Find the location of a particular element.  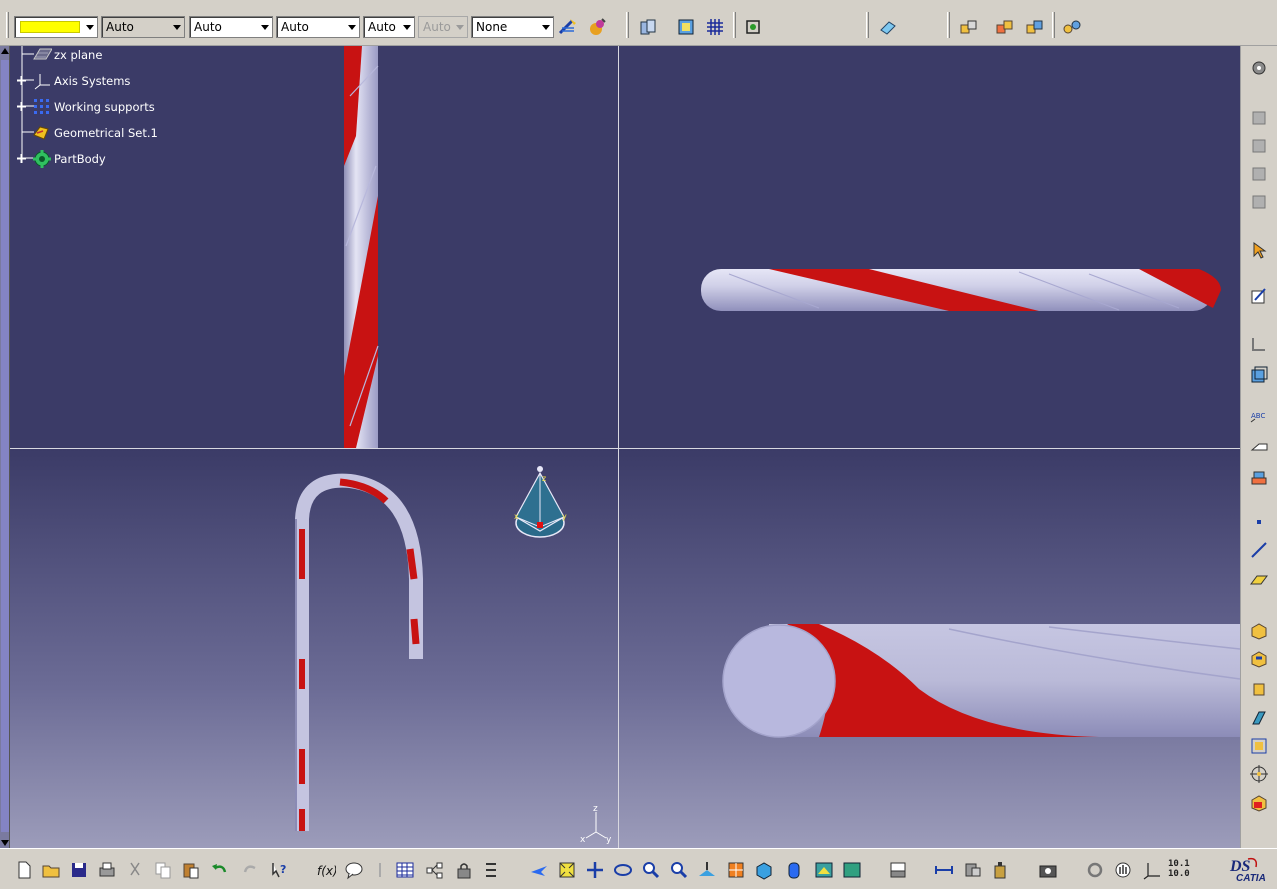

scale-bottom: 10.0 is located at coordinates (1179, 874).